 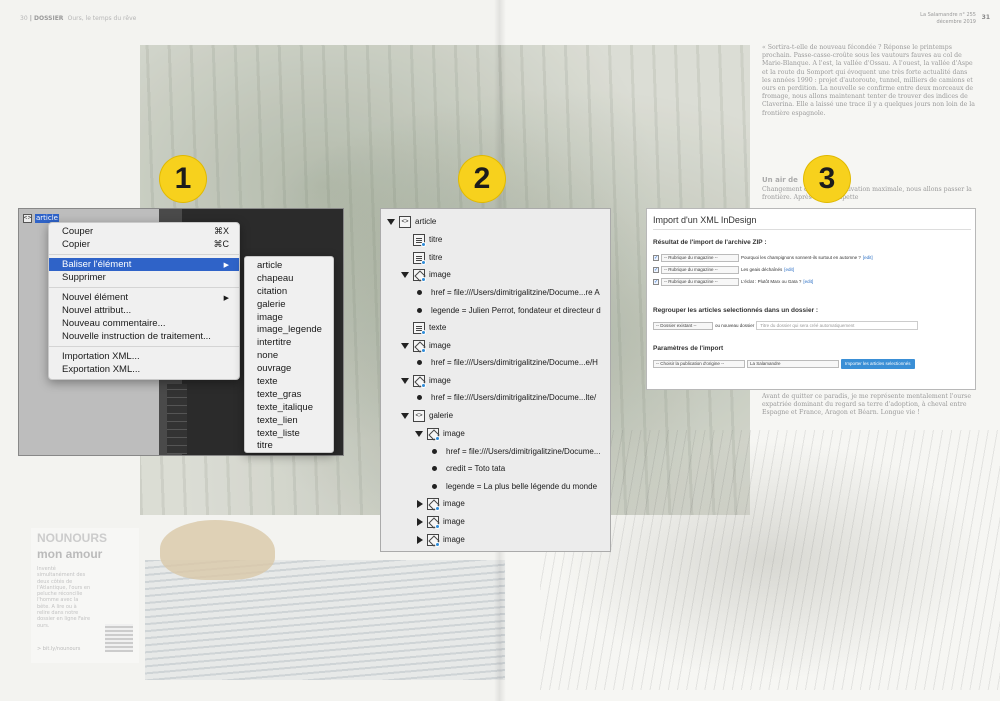 I want to click on folder-select: -- Dossier existant --, so click(x=683, y=325).